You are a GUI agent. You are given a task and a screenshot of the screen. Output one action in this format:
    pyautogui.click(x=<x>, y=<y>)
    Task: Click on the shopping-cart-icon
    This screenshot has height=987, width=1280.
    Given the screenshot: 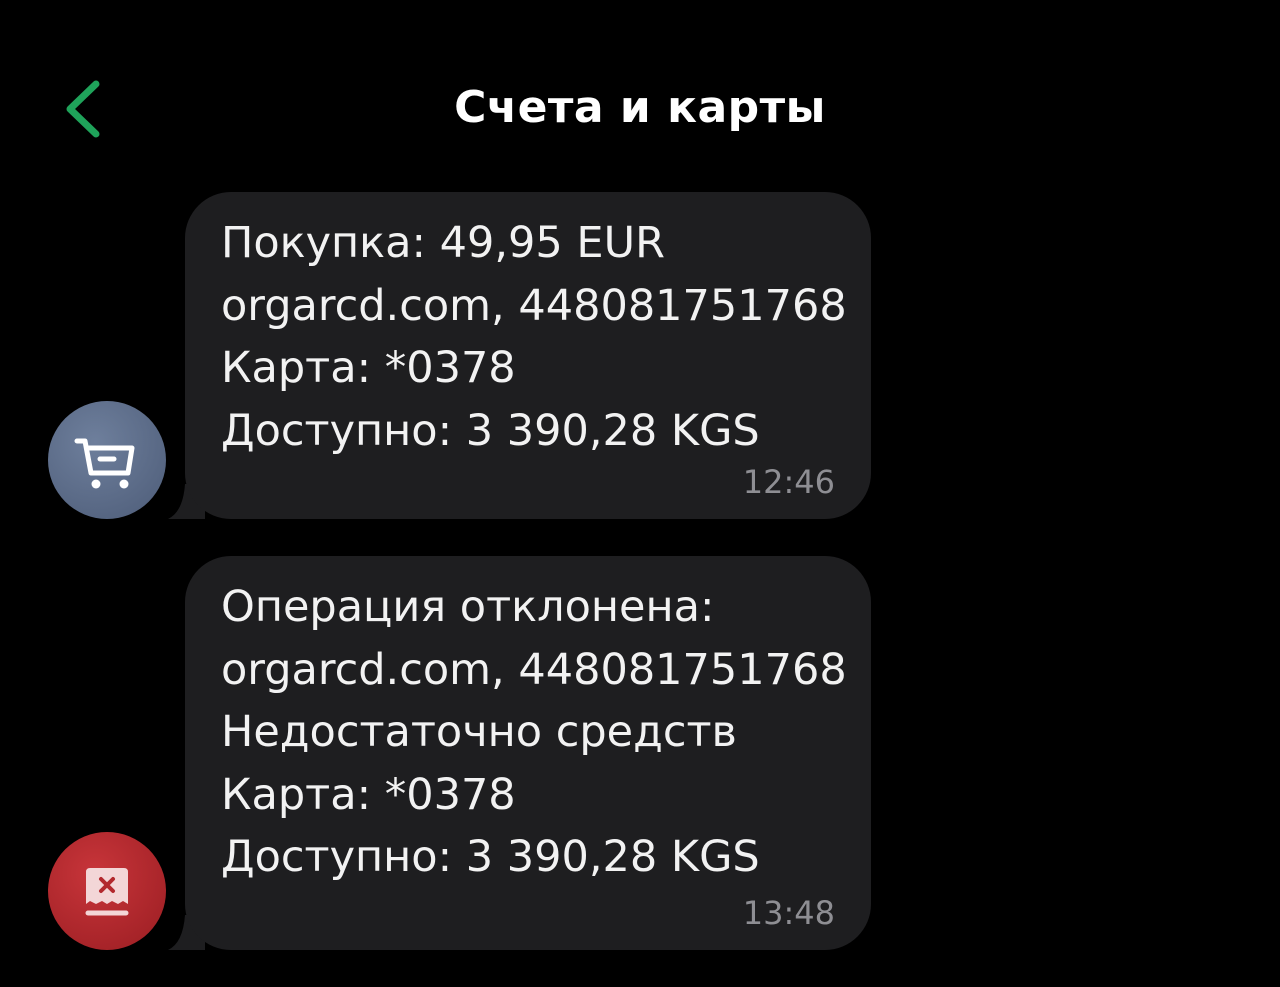 What is the action you would take?
    pyautogui.click(x=104, y=463)
    